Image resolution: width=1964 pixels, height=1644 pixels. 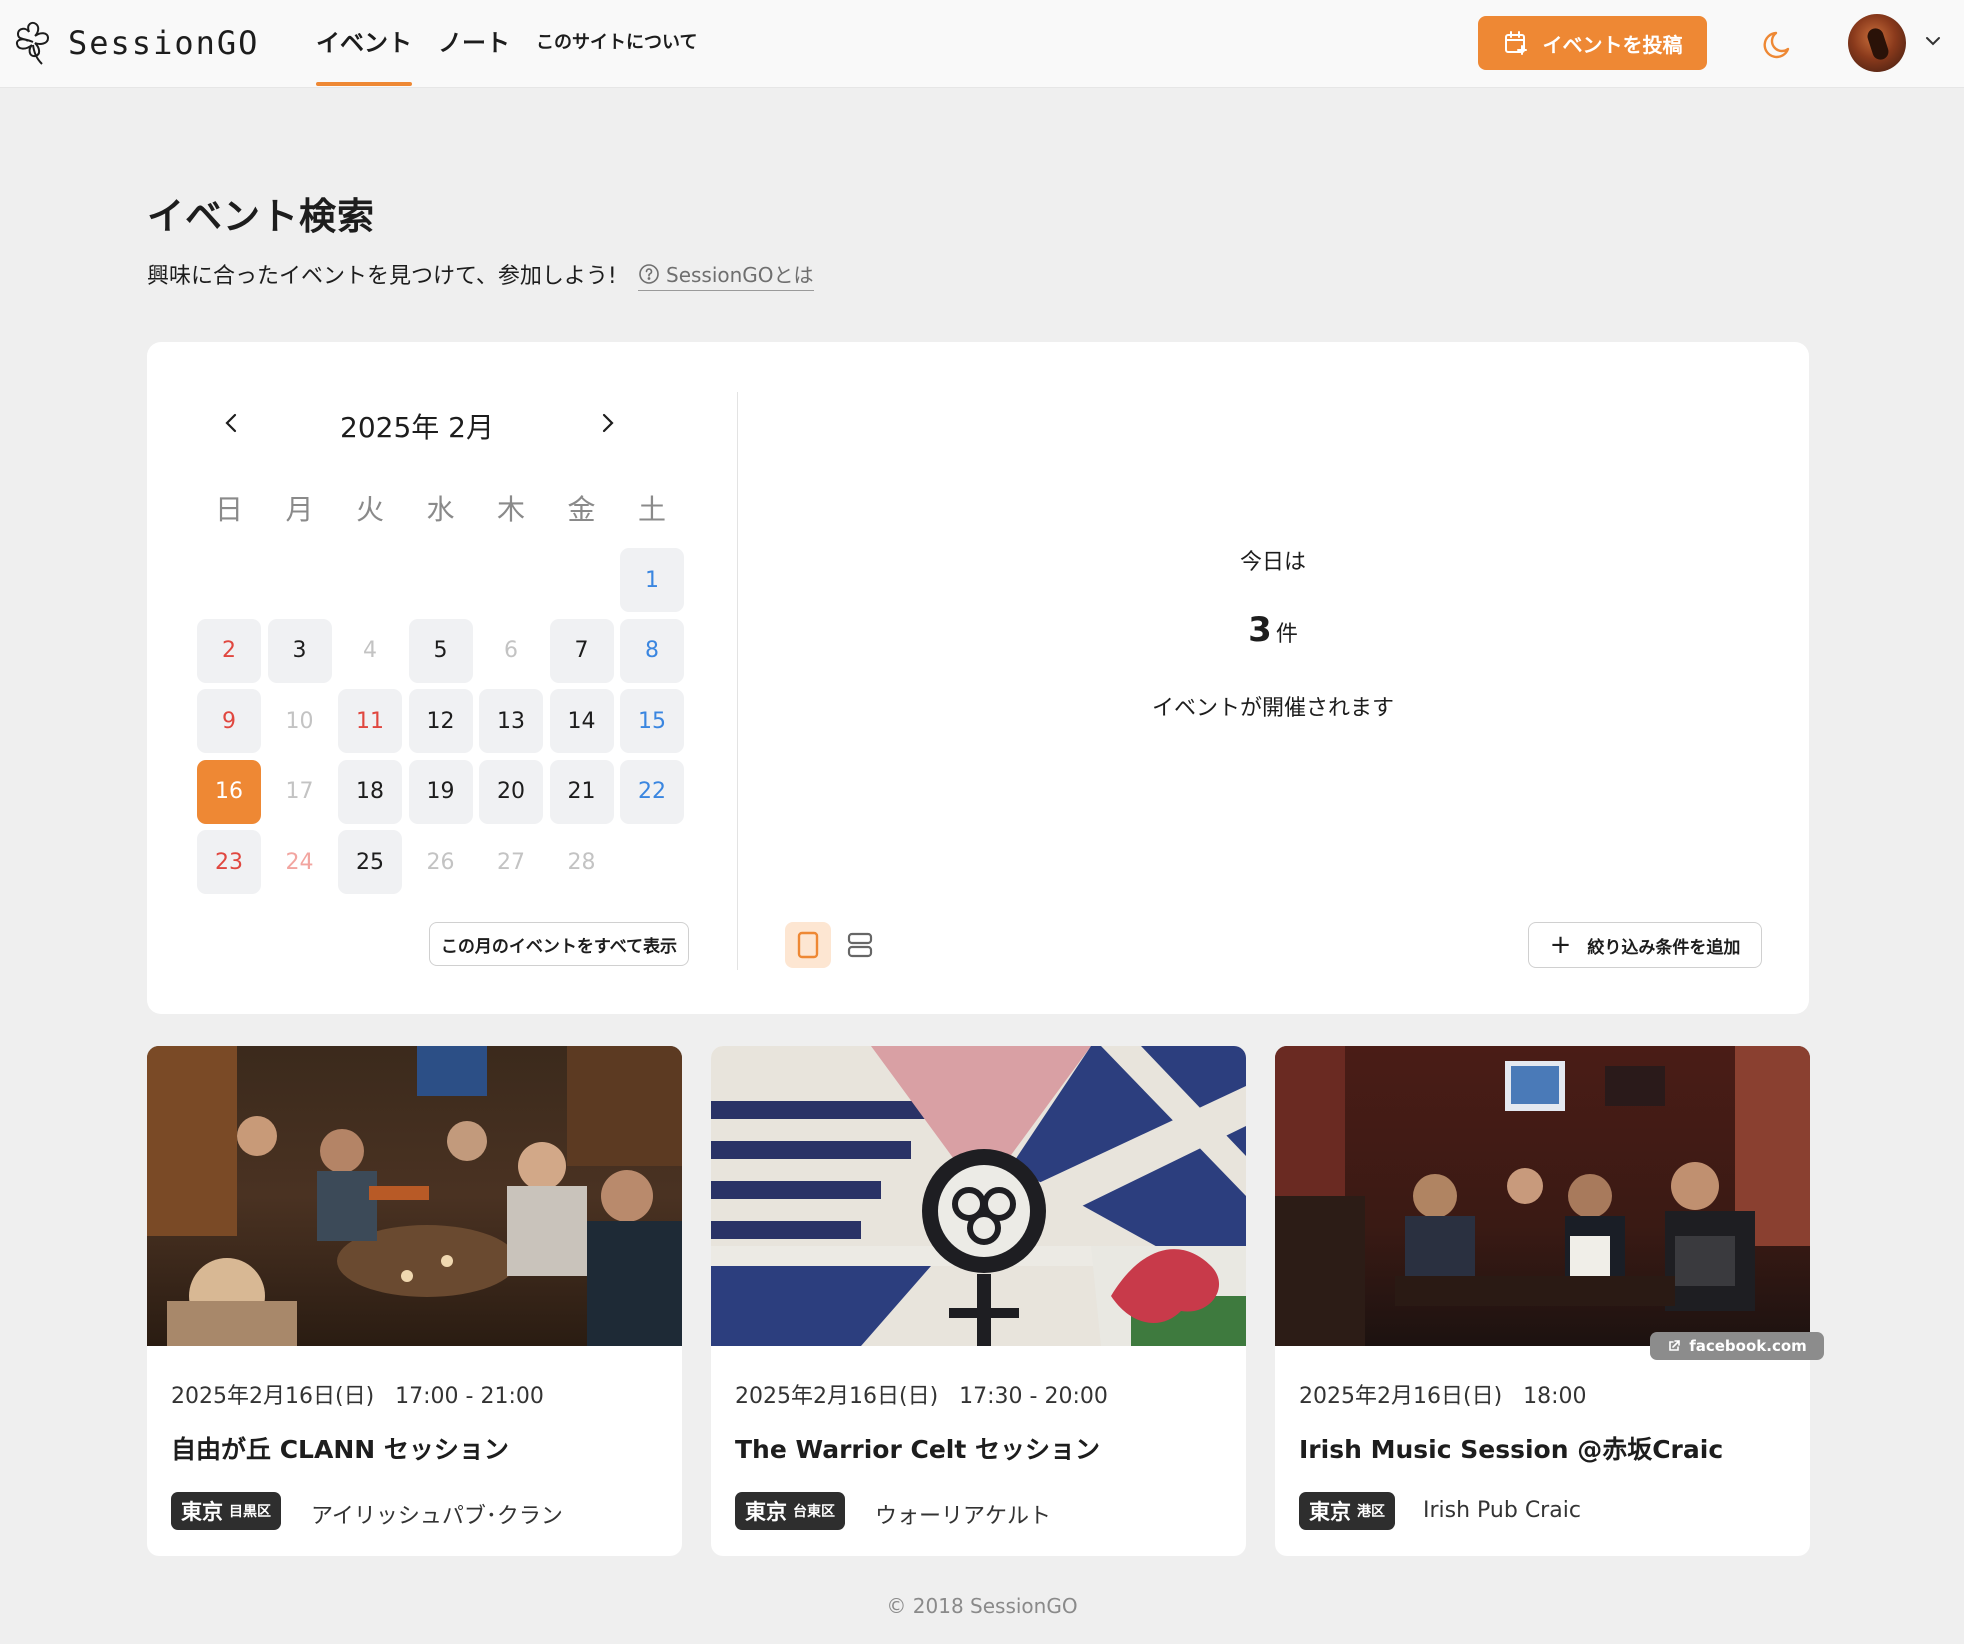 I want to click on calendar-day: 25, so click(x=370, y=862).